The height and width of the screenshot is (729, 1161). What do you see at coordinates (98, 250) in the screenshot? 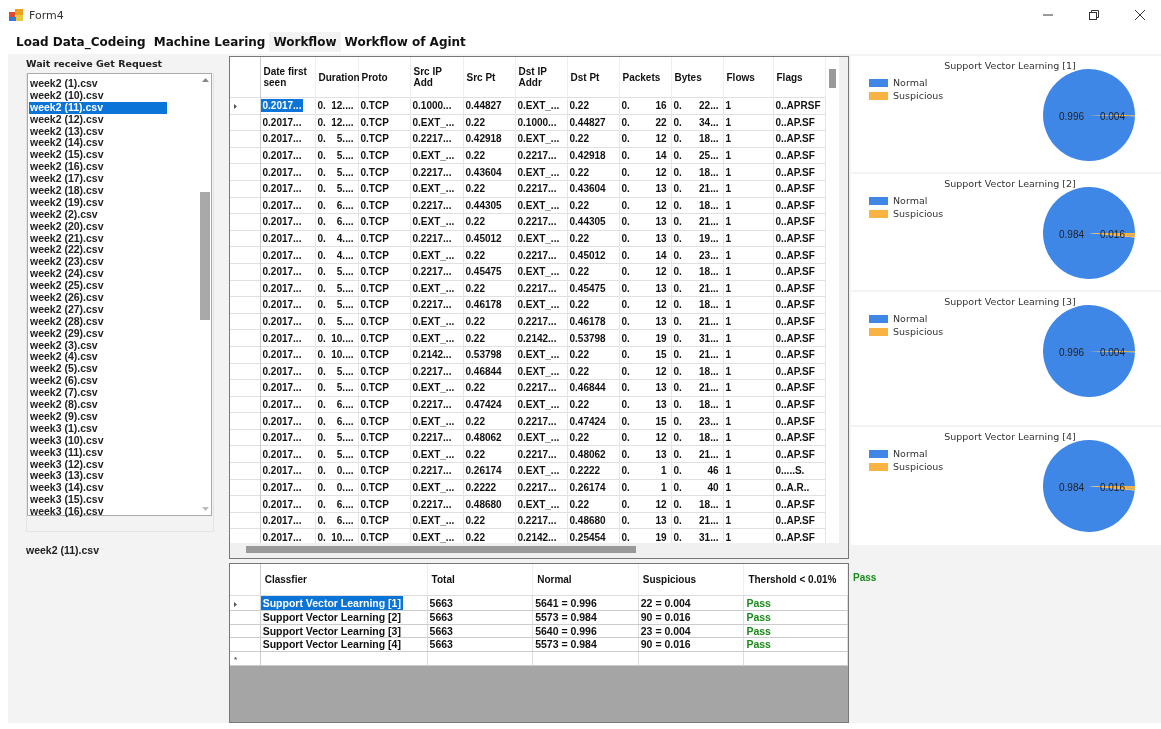
I see `file-list-item: week2 (22).csv` at bounding box center [98, 250].